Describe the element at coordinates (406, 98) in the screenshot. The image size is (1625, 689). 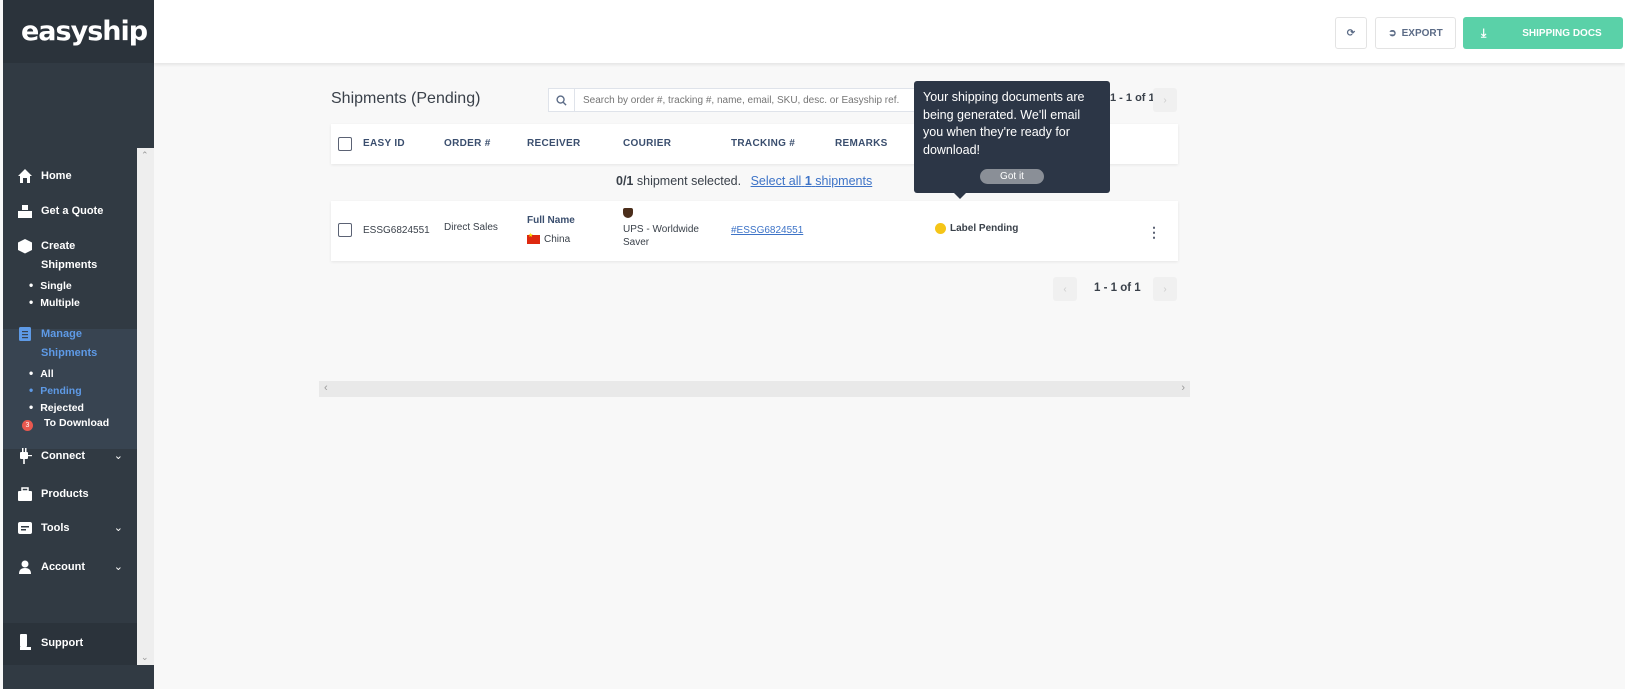
I see `page-title: Shipments (Pending)` at that location.